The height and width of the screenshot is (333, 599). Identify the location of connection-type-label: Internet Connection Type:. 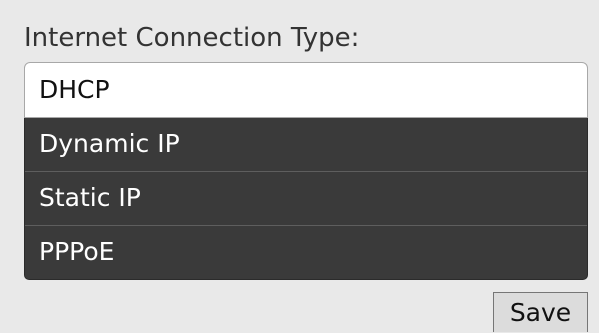
(192, 38).